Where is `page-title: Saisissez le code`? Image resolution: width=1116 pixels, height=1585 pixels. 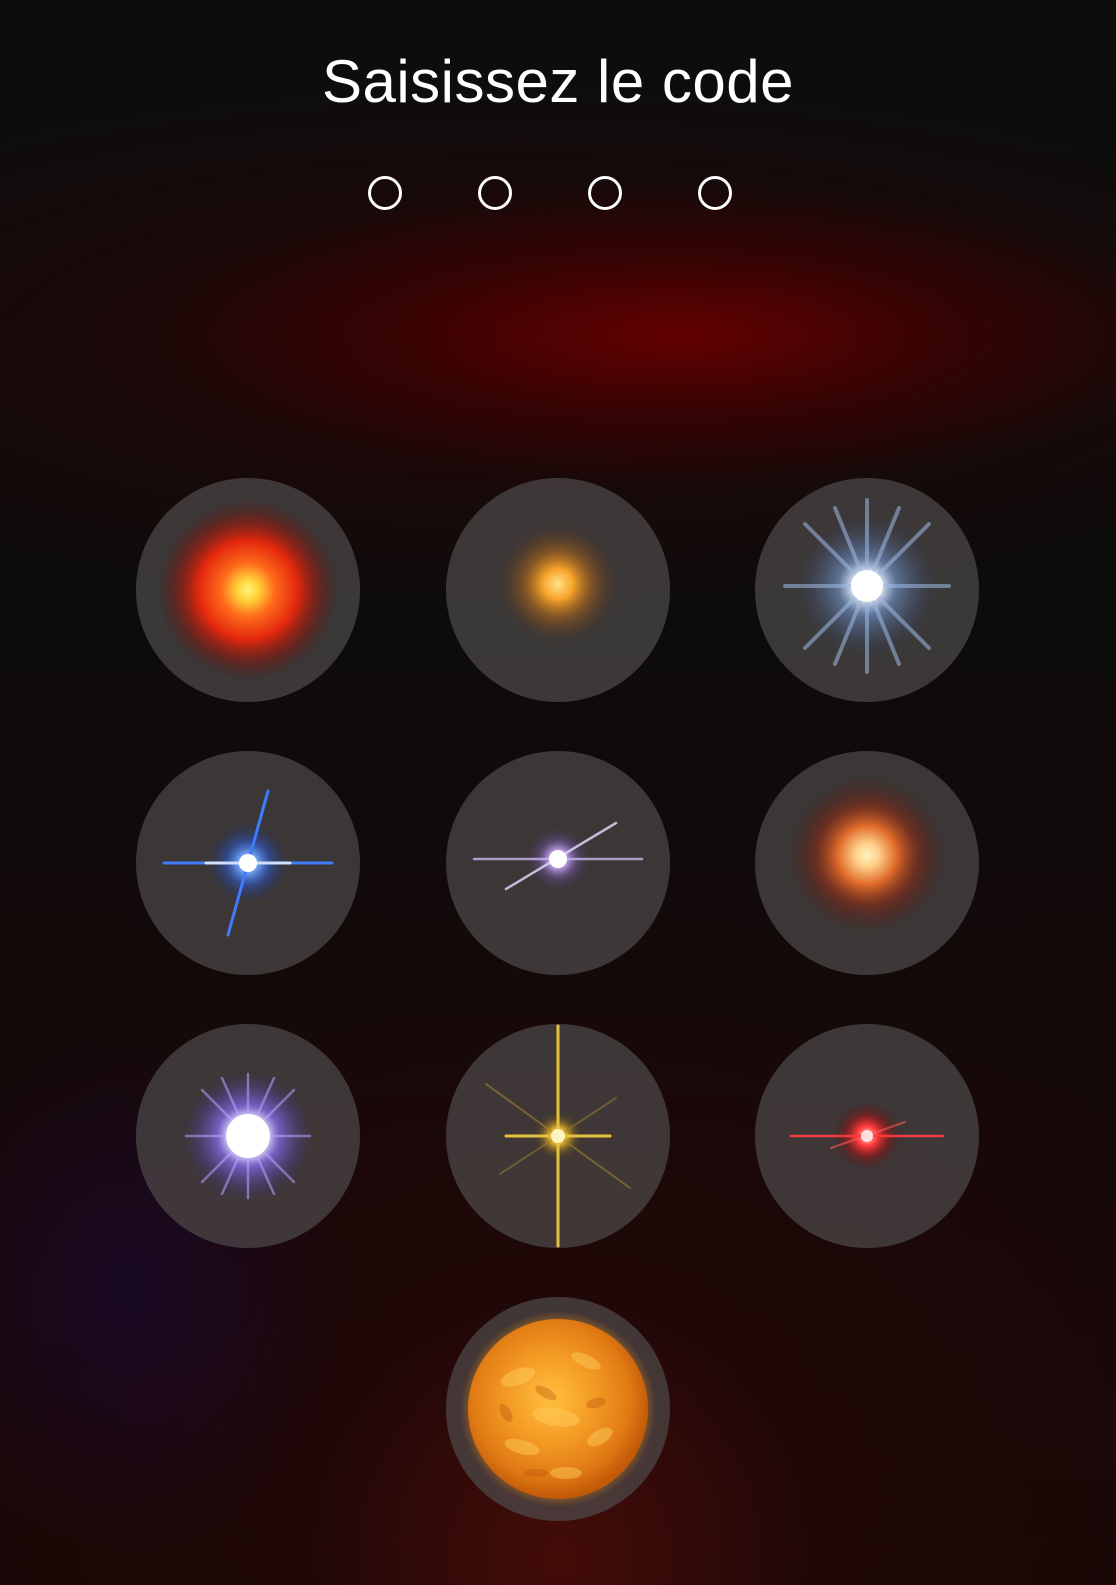
page-title: Saisissez le code is located at coordinates (558, 81).